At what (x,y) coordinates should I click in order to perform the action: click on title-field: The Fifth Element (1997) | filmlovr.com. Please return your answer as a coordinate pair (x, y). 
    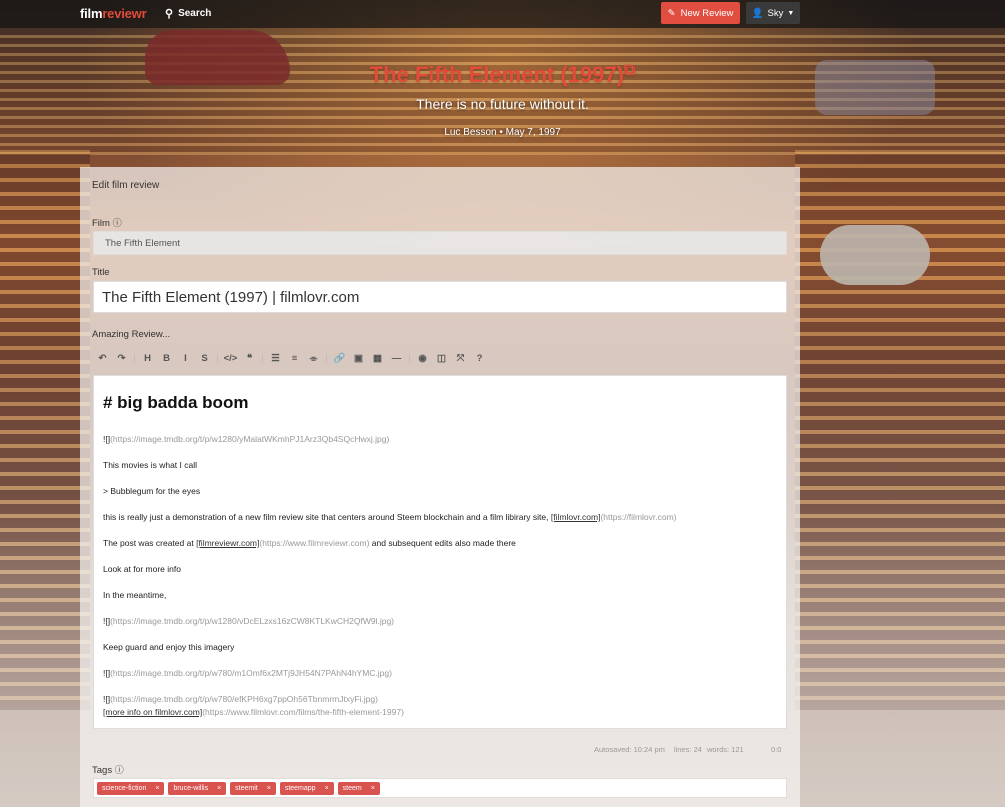
    Looking at the image, I should click on (440, 297).